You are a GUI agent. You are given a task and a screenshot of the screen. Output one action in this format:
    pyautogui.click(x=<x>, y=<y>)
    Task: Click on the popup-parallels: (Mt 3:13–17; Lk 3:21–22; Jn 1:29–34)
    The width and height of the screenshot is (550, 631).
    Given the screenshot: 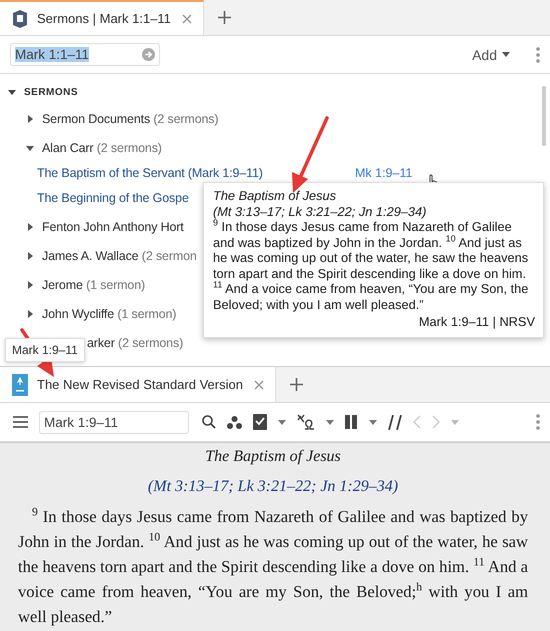 What is the action you would take?
    pyautogui.click(x=320, y=211)
    